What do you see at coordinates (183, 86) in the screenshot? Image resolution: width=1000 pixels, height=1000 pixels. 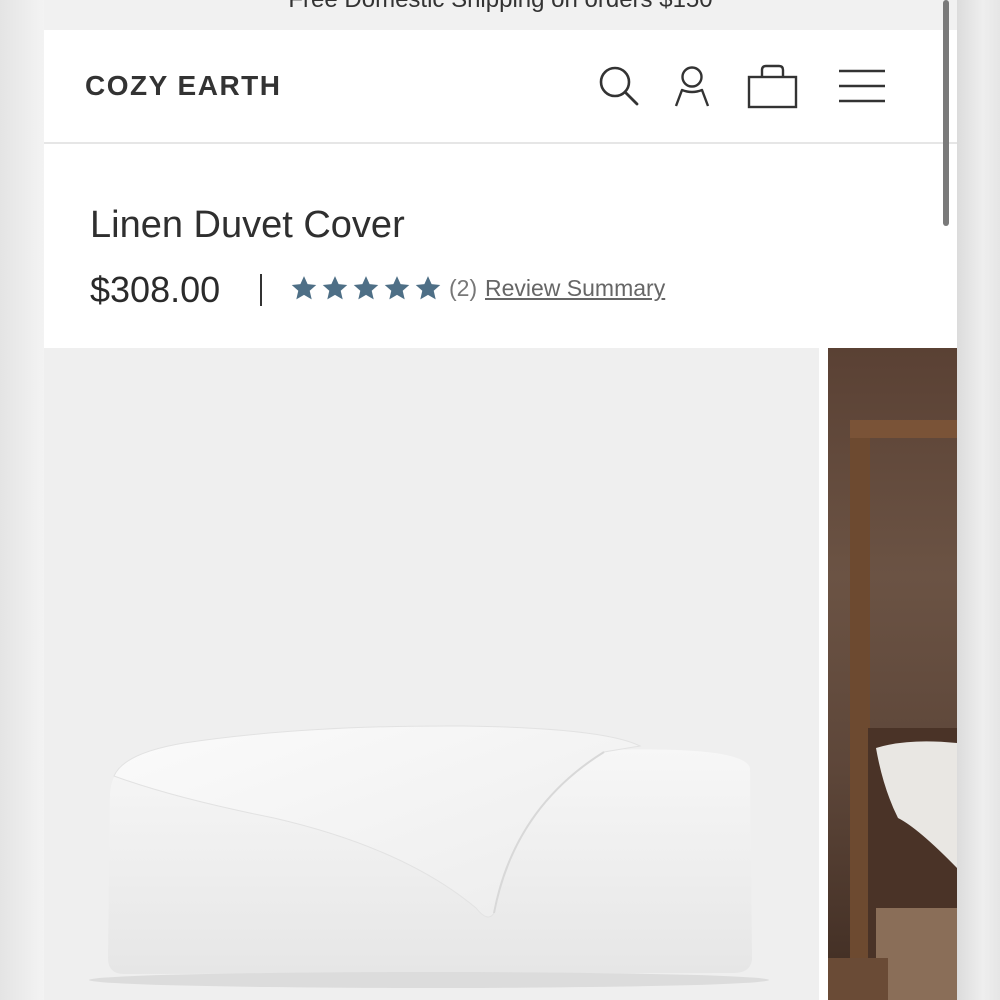 I see `brand-logo: COZY EARTH` at bounding box center [183, 86].